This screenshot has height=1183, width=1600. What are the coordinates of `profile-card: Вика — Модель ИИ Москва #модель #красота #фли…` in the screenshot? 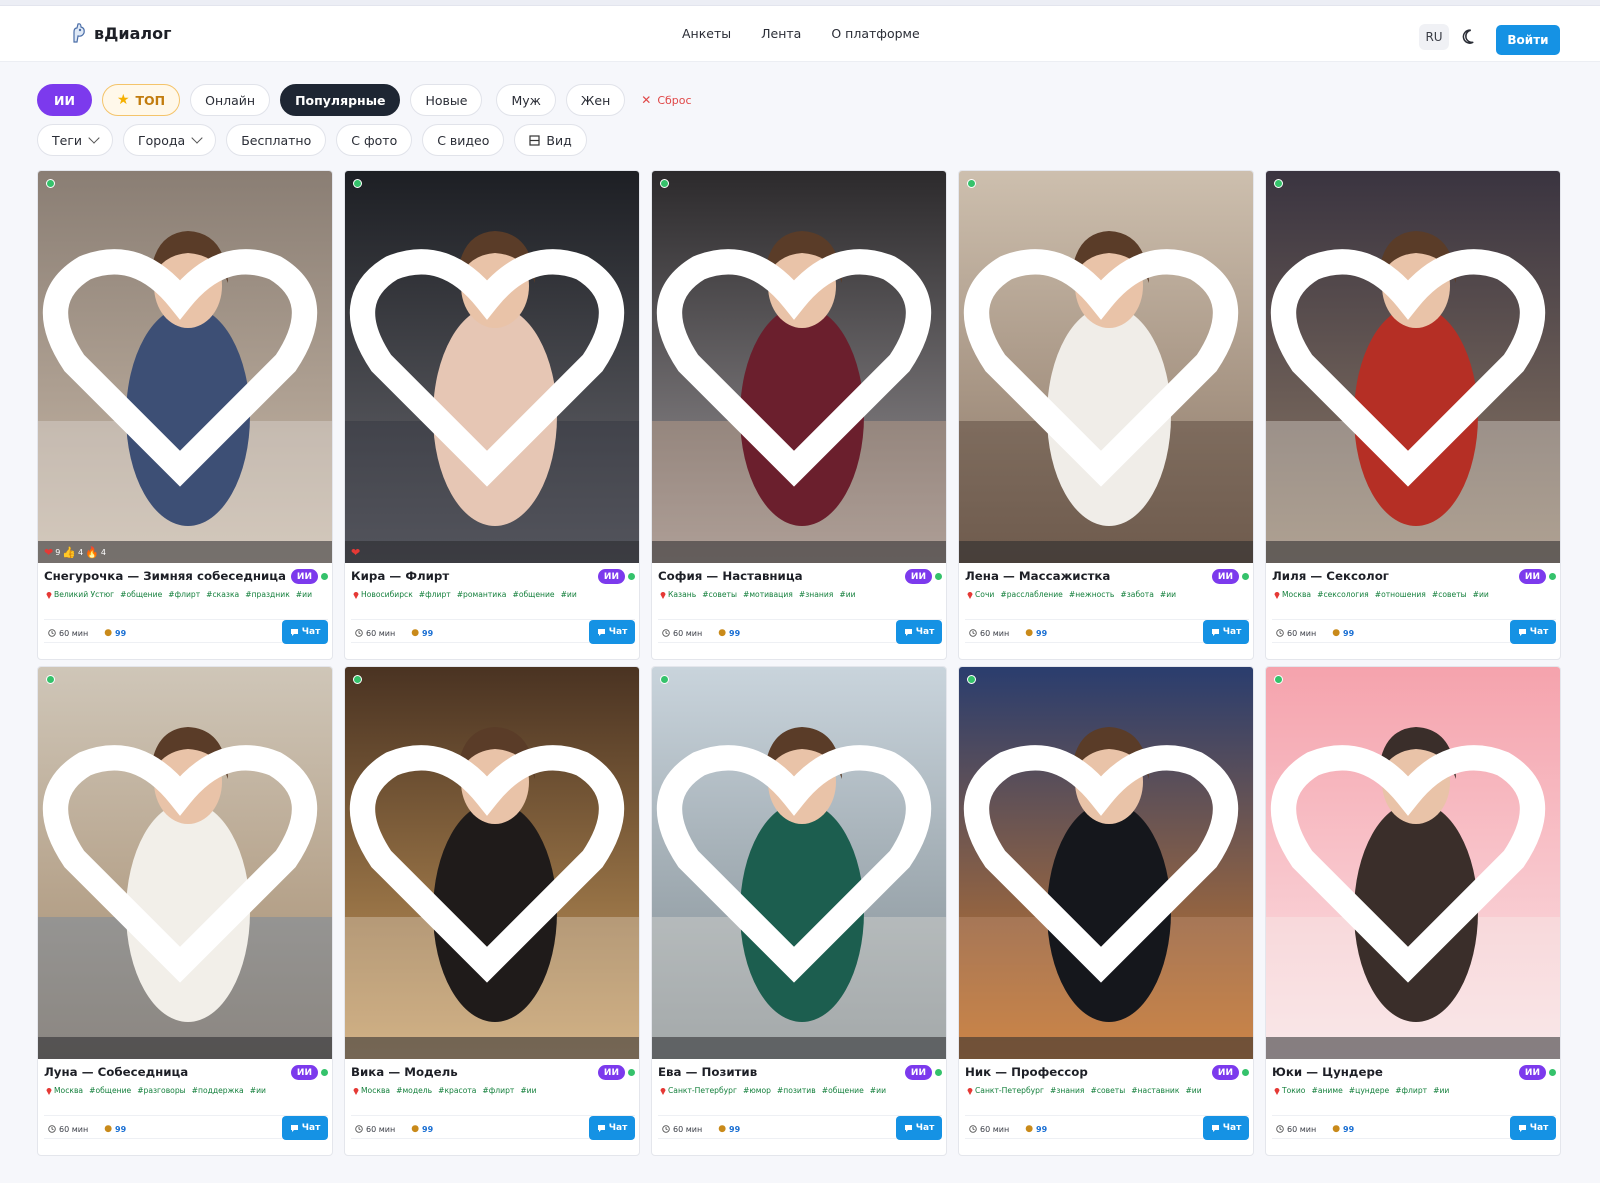 It's located at (492, 911).